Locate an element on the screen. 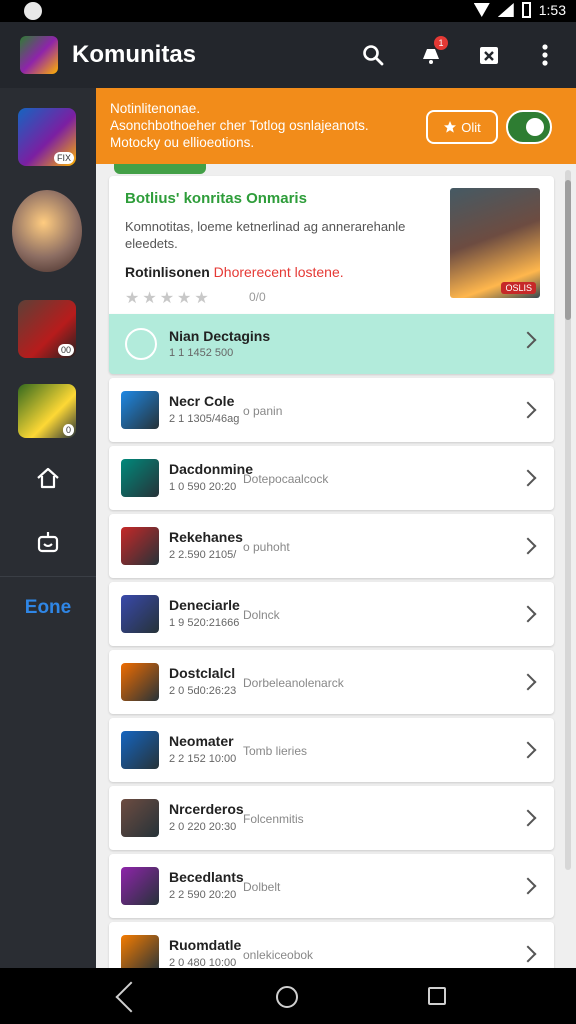  sidebar-label: Eone is located at coordinates (48, 608).